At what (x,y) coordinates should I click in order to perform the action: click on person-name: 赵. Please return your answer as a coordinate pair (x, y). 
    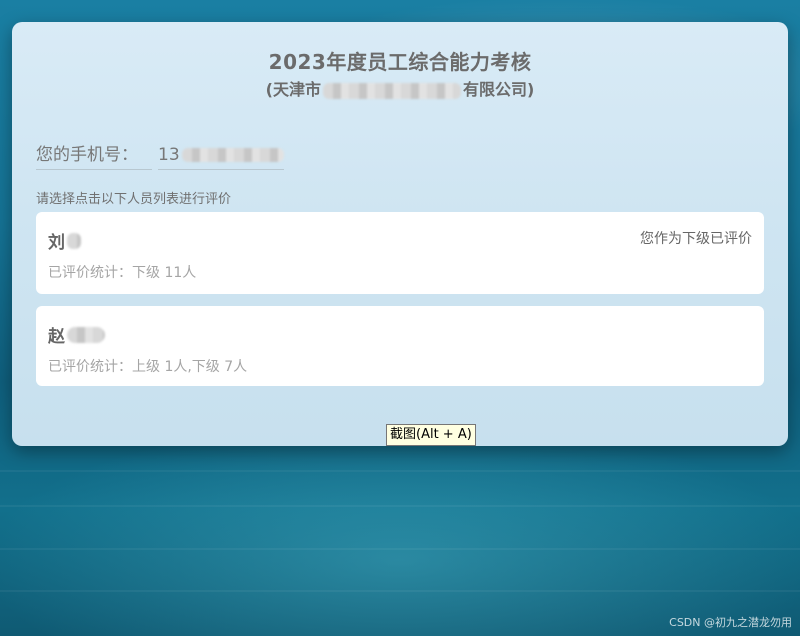
    Looking at the image, I should click on (76, 334).